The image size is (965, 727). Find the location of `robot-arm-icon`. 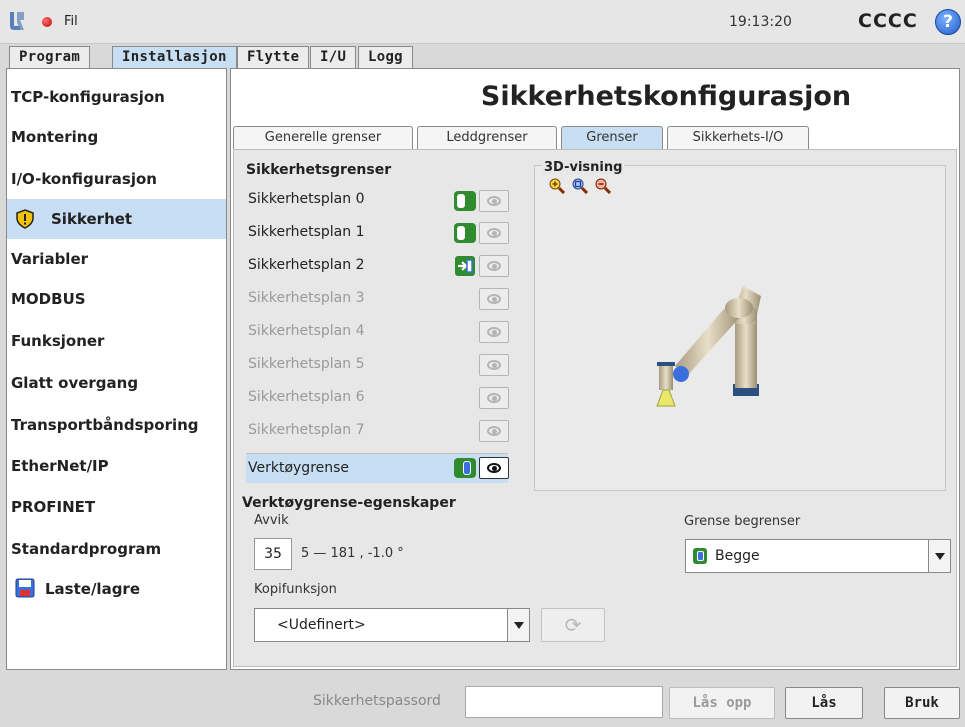

robot-arm-icon is located at coordinates (708, 346).